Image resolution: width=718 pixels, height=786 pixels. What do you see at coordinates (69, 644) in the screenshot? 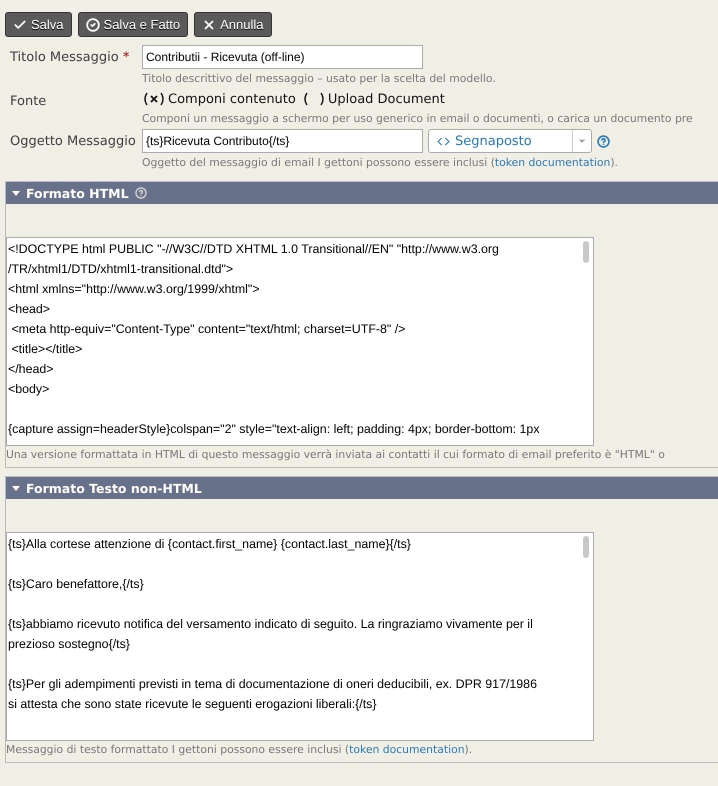
I see `editor-line: prezioso sostegno{/ts}` at bounding box center [69, 644].